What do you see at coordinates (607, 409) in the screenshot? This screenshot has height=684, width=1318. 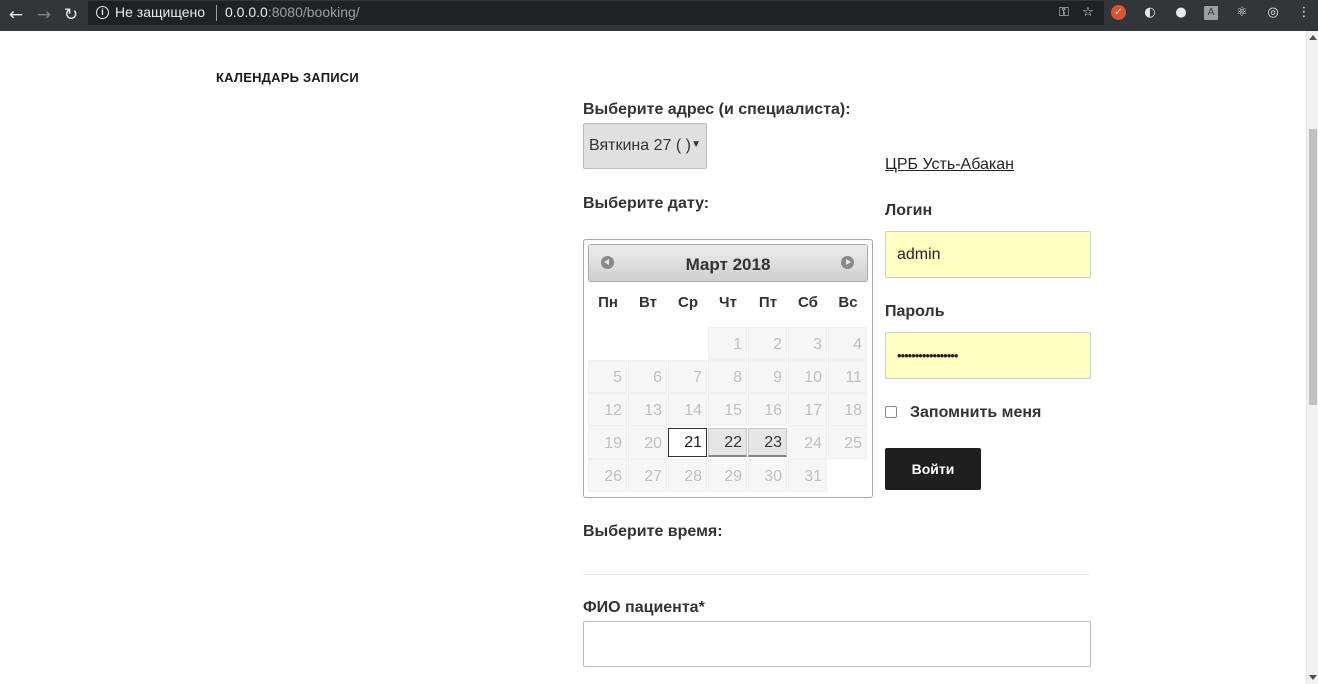 I see `calendar-day: 12` at bounding box center [607, 409].